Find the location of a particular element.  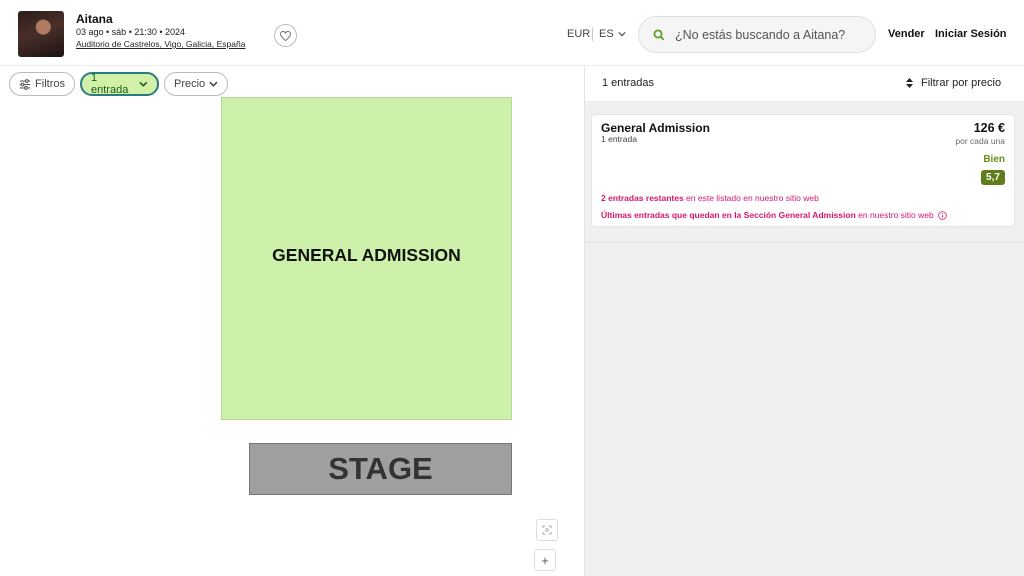

listing-price: 126 € is located at coordinates (989, 128).